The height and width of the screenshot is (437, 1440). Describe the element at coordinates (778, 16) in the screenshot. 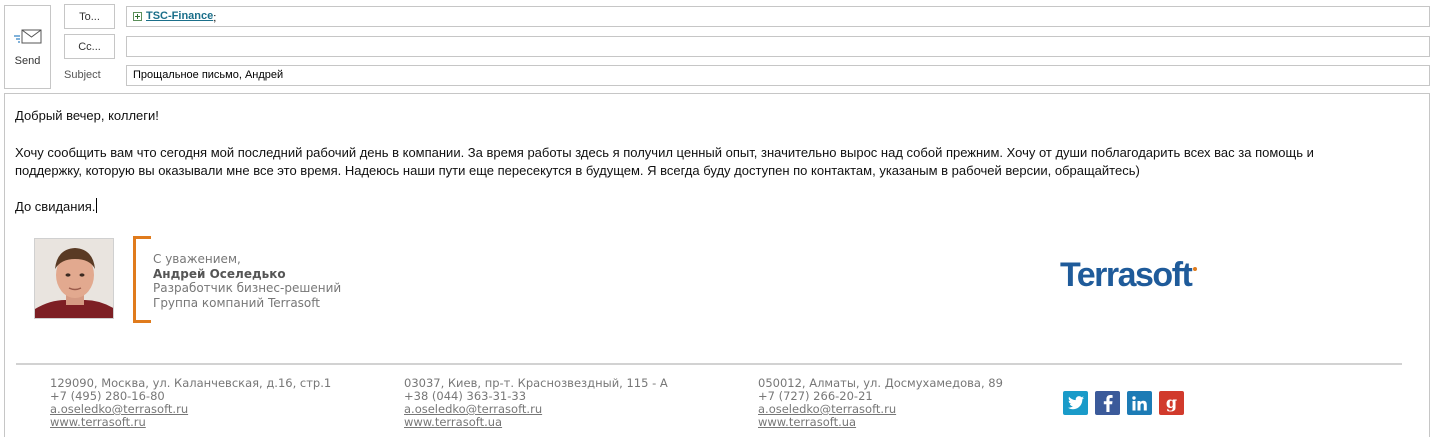

I see `to-field: TSC-Finance ;` at that location.